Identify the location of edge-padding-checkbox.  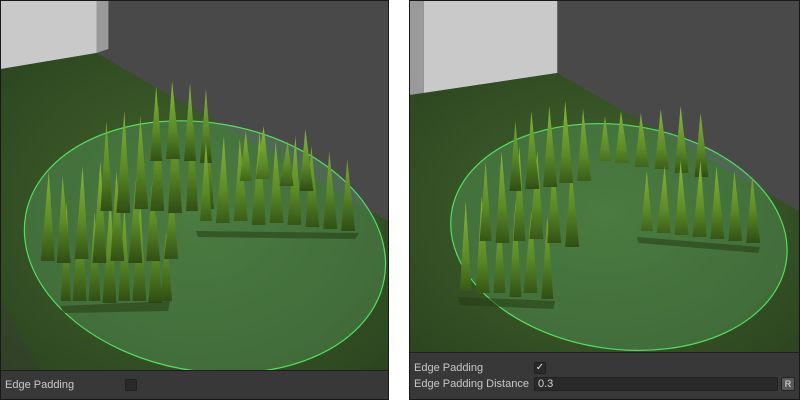
(131, 385).